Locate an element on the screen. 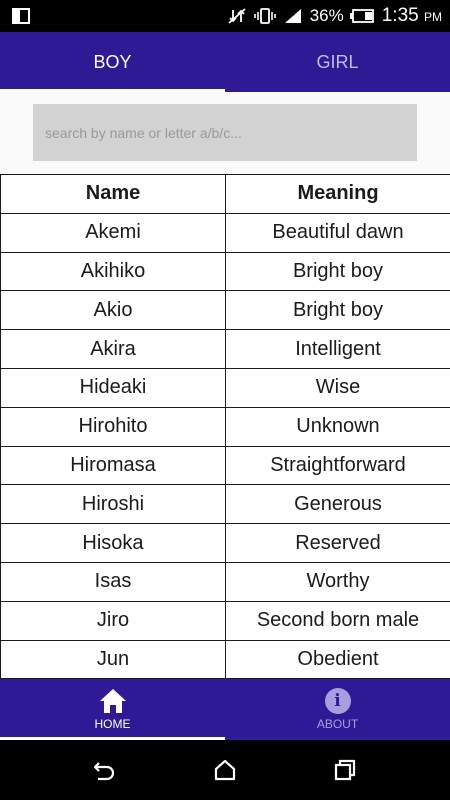 The image size is (450, 800). tab-girl-label: GIRL is located at coordinates (337, 61).